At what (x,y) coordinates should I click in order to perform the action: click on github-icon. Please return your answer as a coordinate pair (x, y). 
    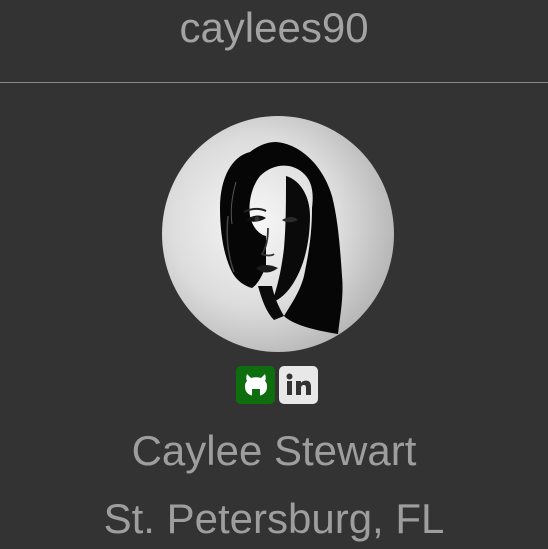
    Looking at the image, I should click on (255, 386).